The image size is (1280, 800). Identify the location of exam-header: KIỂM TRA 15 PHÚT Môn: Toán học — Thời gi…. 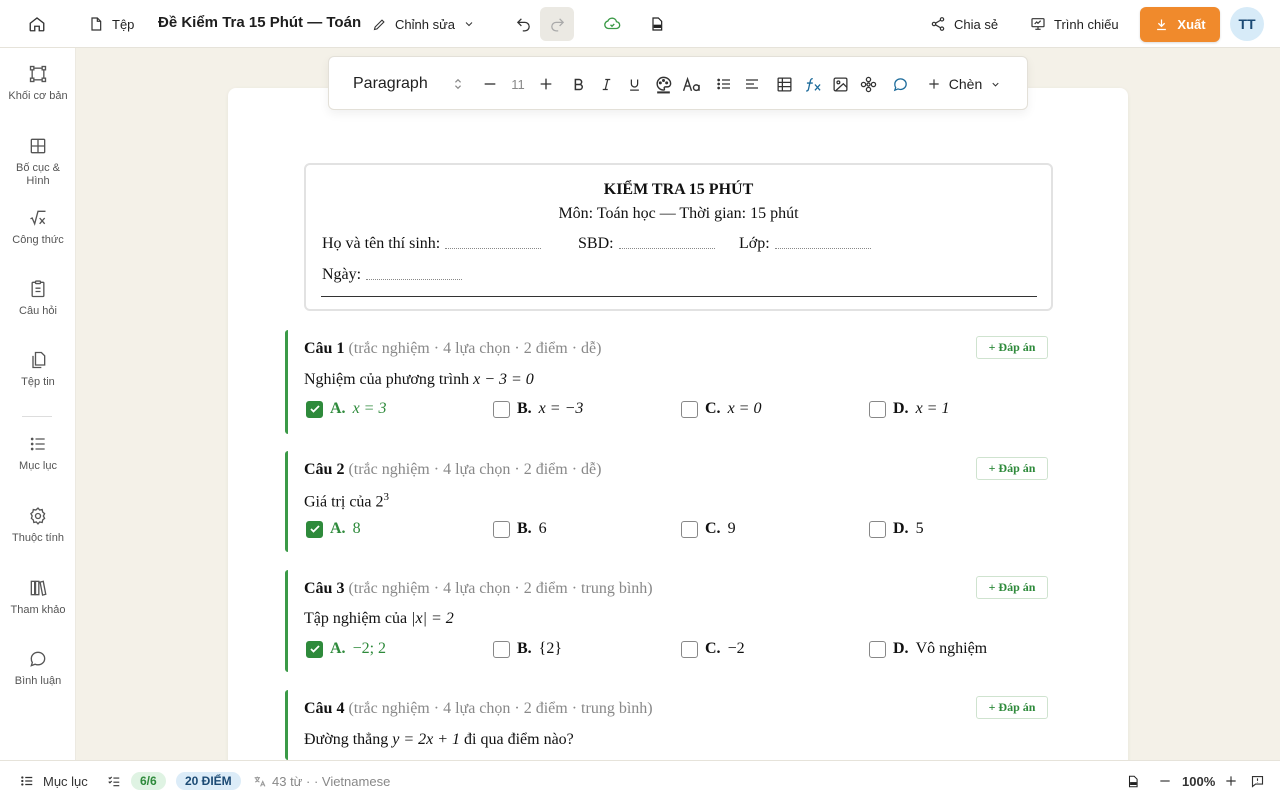
(678, 237).